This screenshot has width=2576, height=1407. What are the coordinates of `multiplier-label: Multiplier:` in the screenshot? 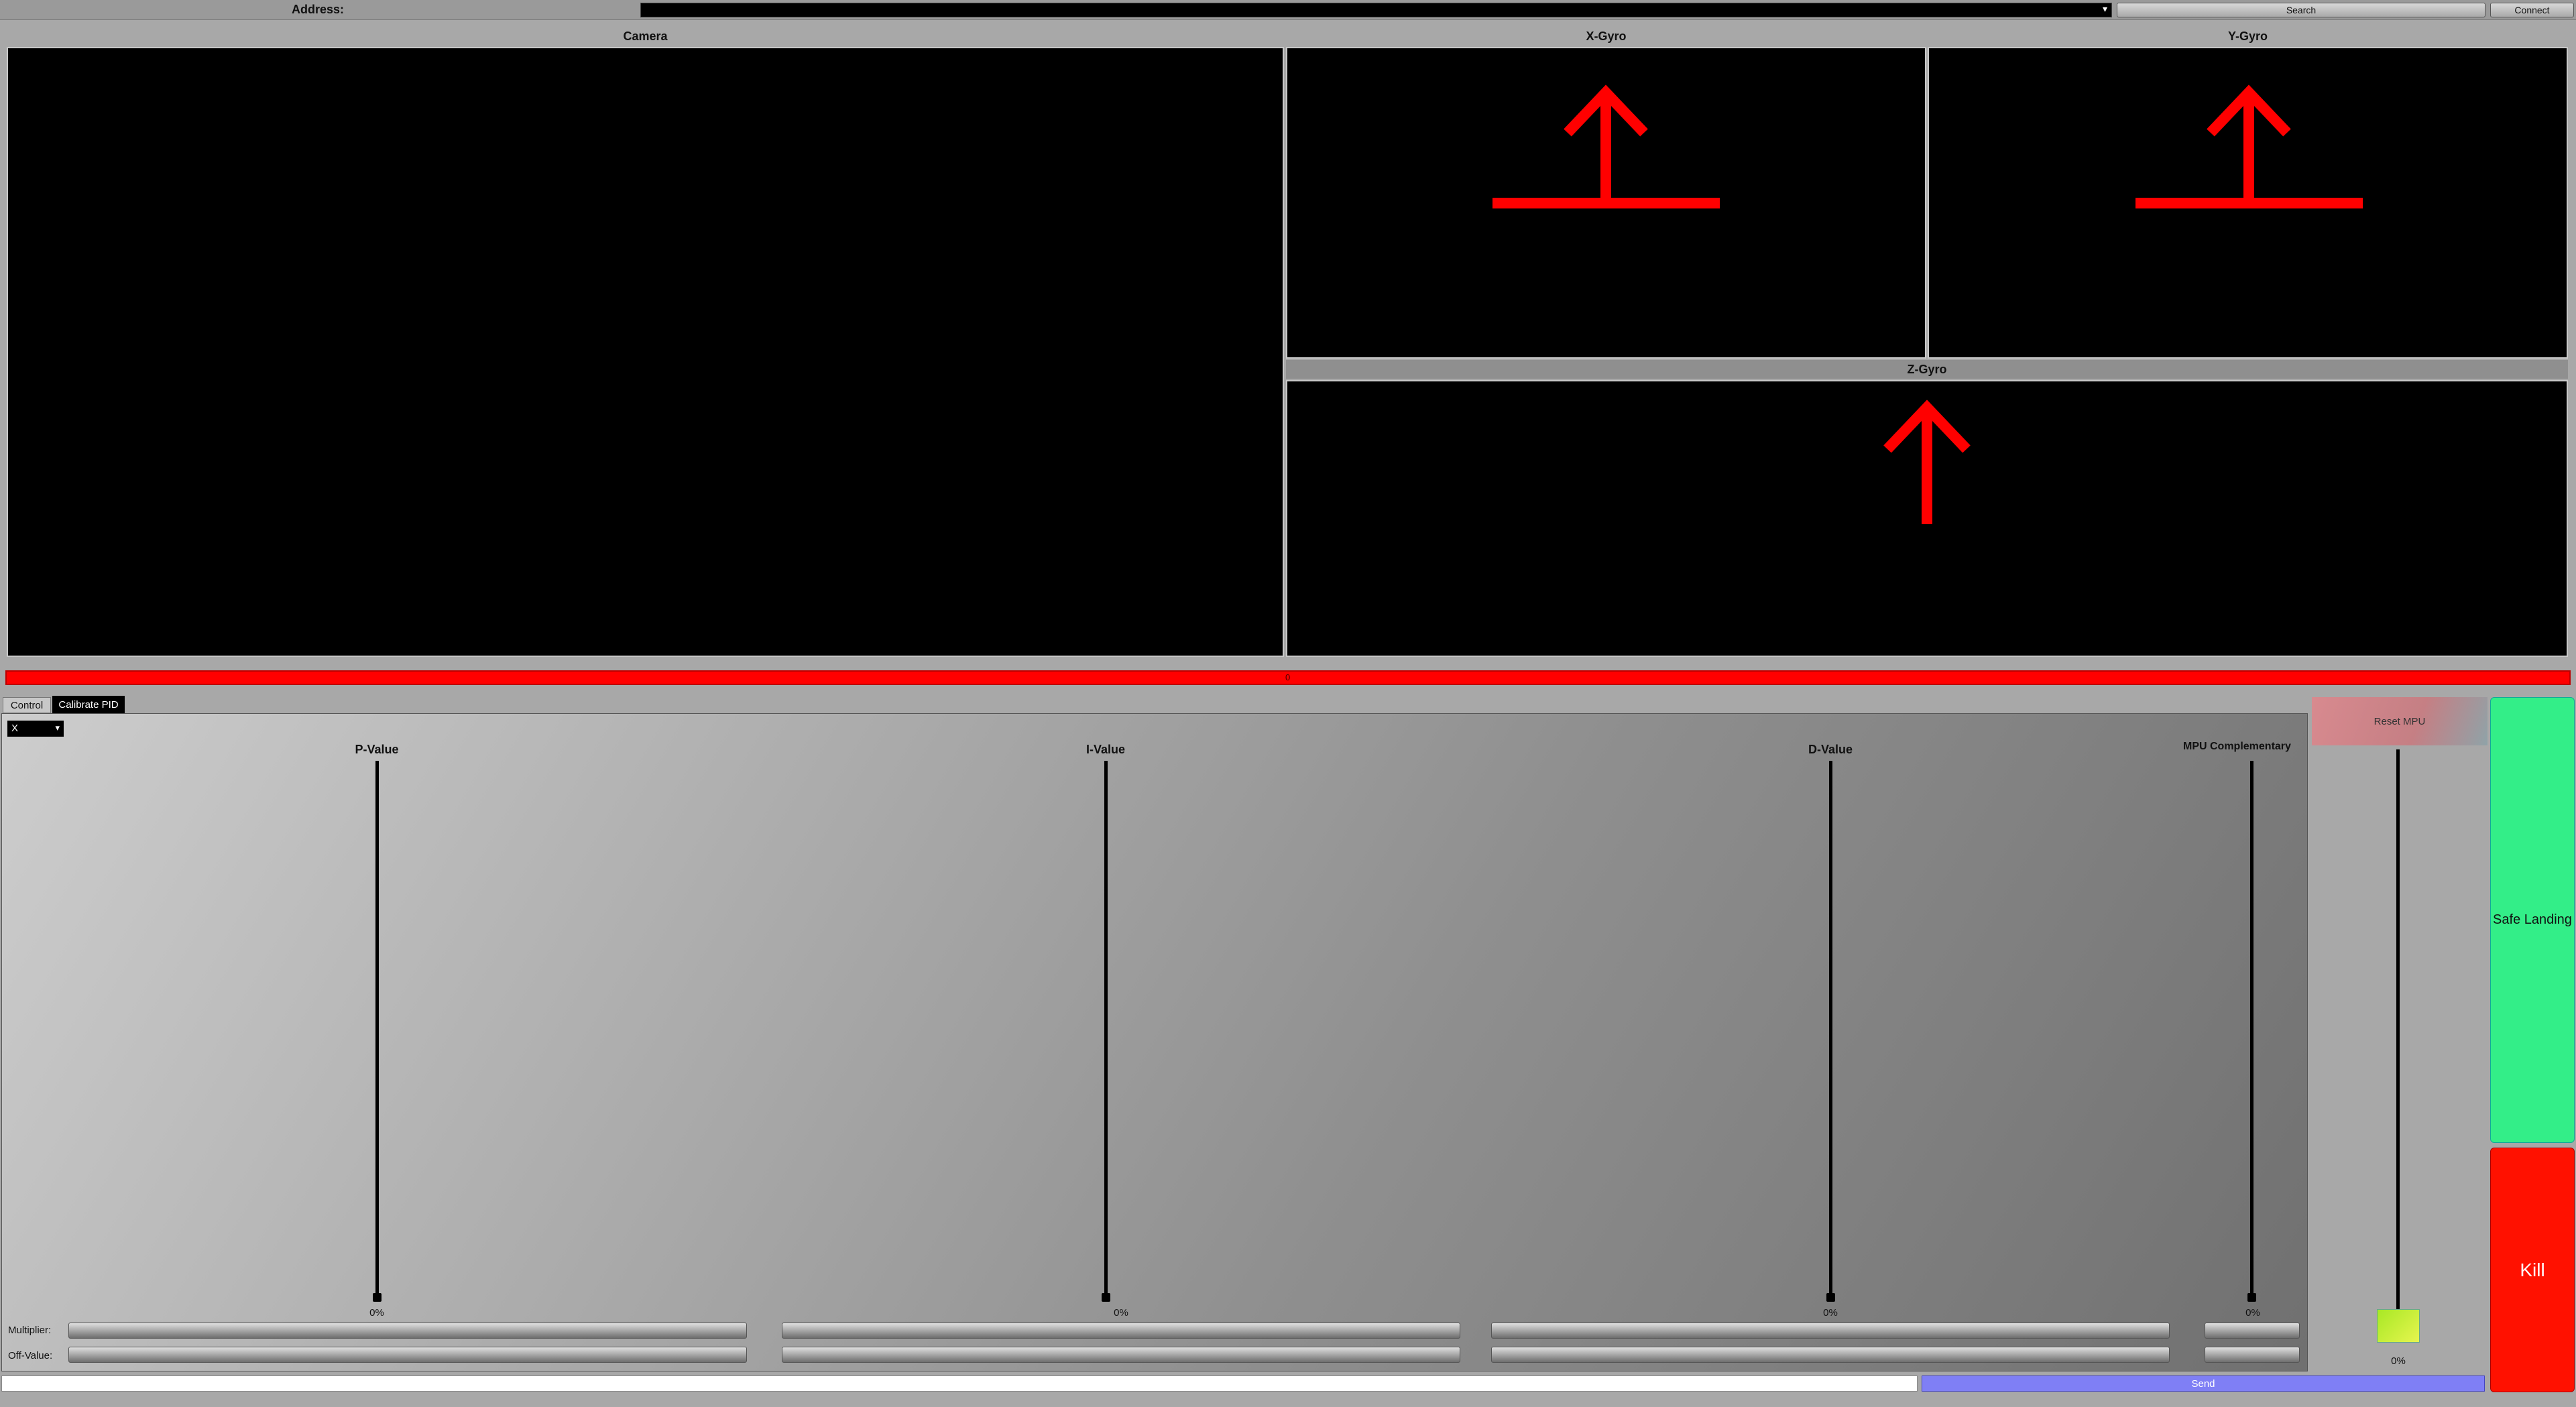 It's located at (30, 1330).